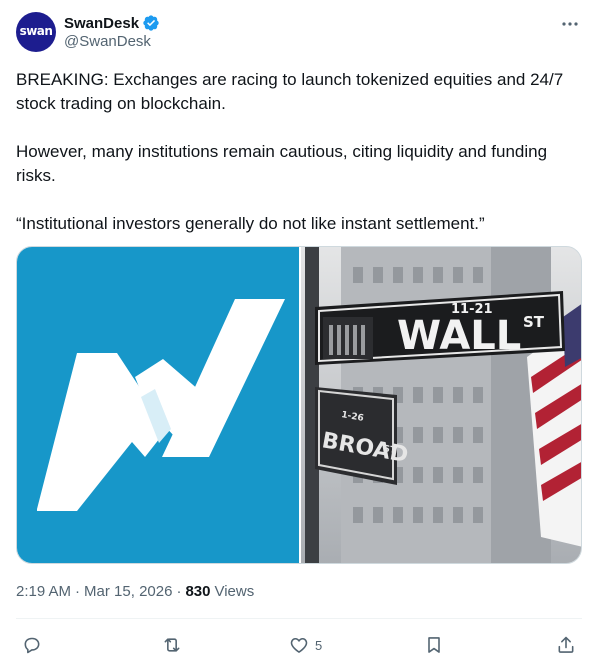 Image resolution: width=598 pixels, height=668 pixels. I want to click on avatar-text: swan, so click(36, 31).